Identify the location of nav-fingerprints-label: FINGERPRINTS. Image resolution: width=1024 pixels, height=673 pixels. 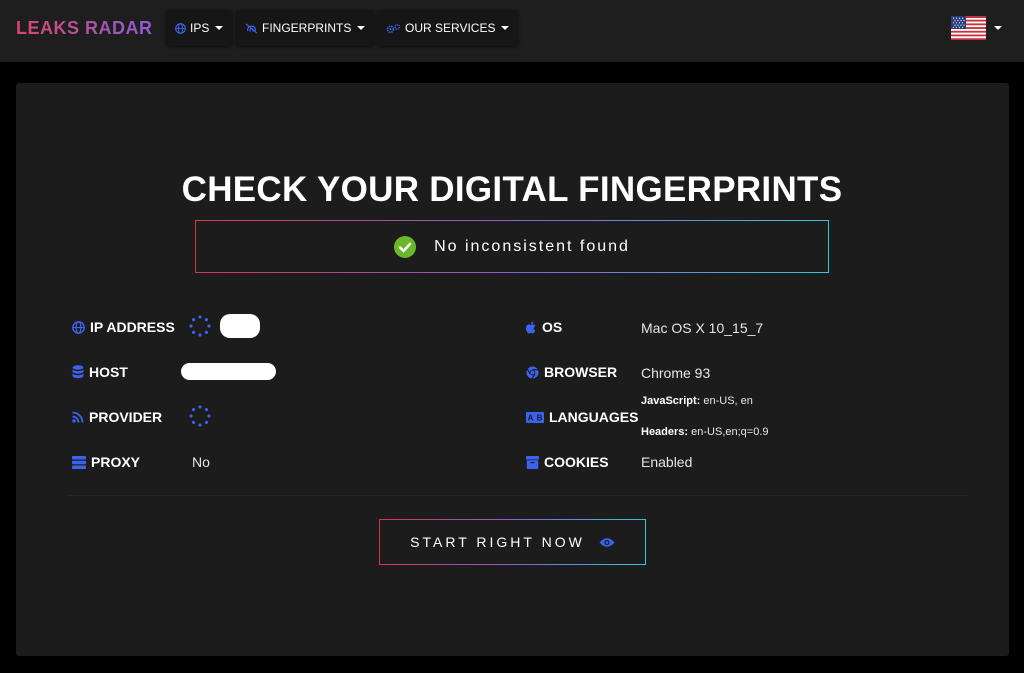
(307, 28).